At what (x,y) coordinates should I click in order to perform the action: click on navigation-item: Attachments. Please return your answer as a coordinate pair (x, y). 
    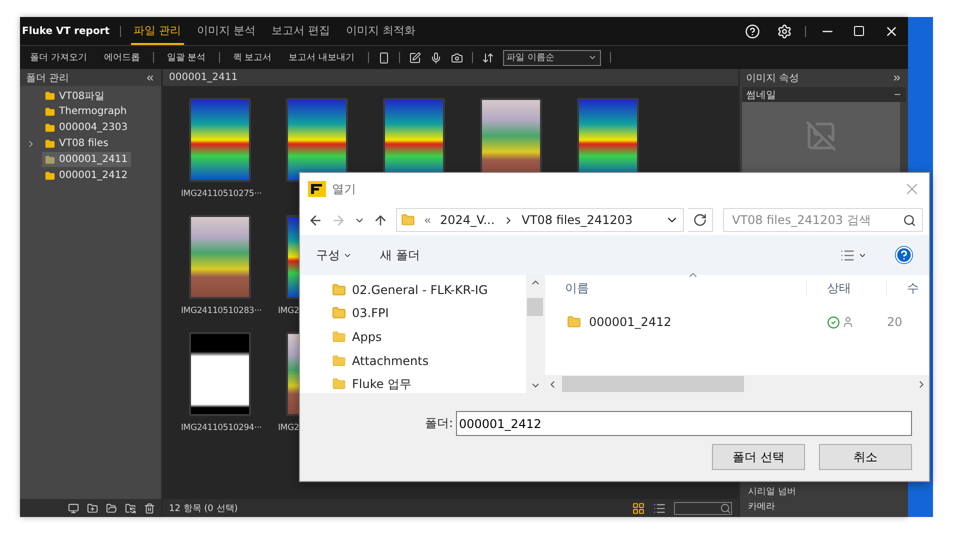
    Looking at the image, I should click on (429, 361).